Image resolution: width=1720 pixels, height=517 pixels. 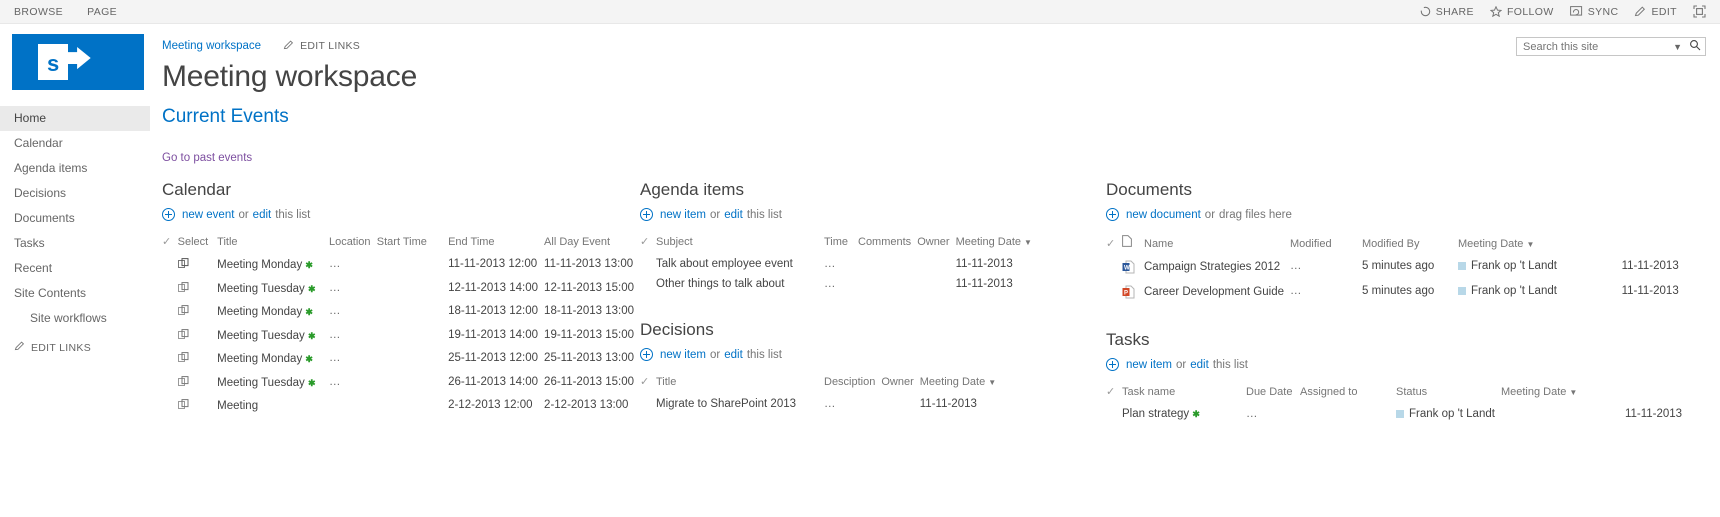 What do you see at coordinates (740, 243) in the screenshot?
I see `column-header-subject: Subject` at bounding box center [740, 243].